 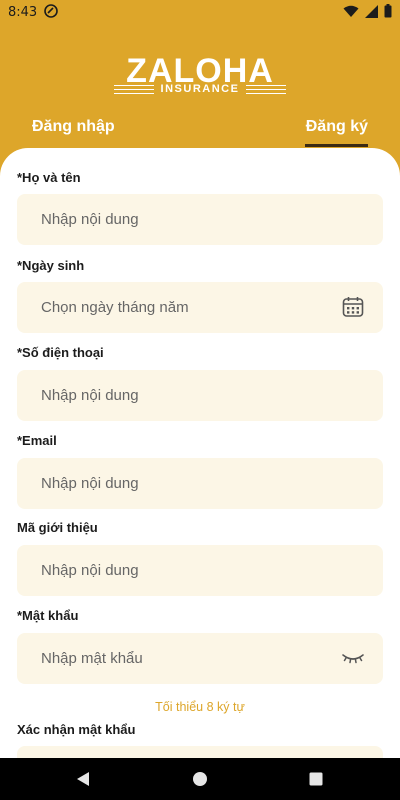 I want to click on referral-code-field, so click(x=200, y=570).